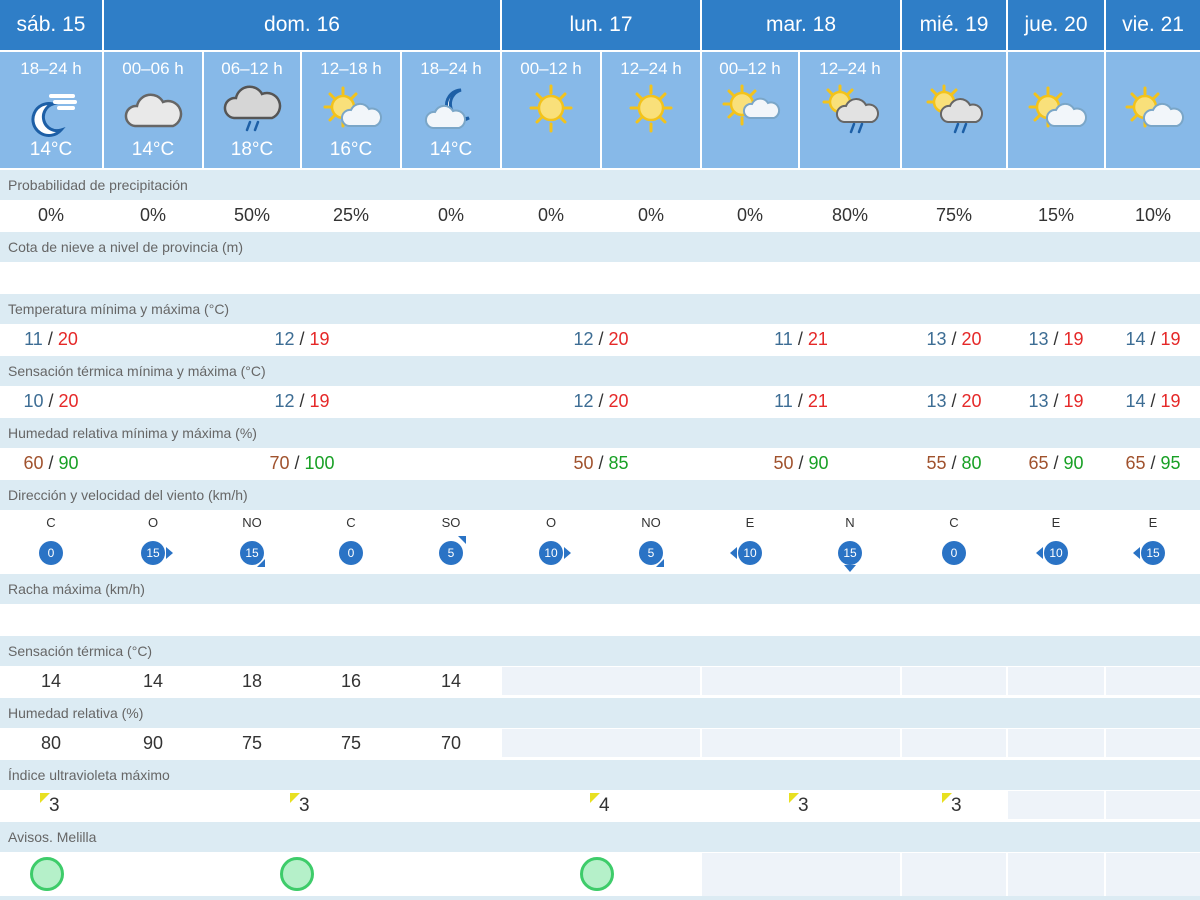 The image size is (1200, 900). I want to click on row-label-band: Sensación térmica (°C), so click(600, 651).